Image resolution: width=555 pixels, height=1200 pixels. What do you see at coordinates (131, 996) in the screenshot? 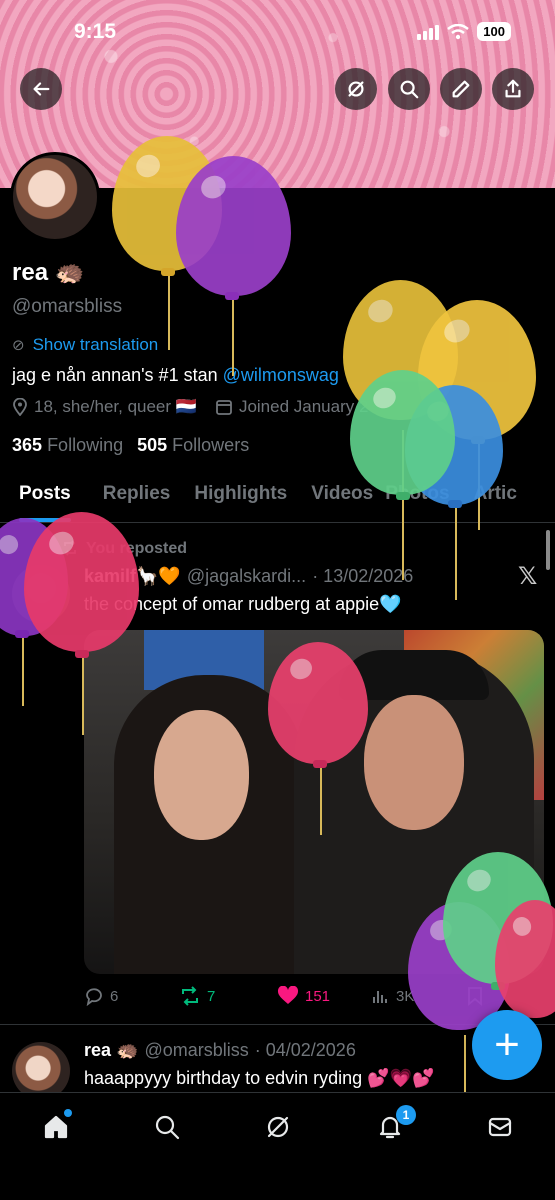
I see `reply-button: 6` at bounding box center [131, 996].